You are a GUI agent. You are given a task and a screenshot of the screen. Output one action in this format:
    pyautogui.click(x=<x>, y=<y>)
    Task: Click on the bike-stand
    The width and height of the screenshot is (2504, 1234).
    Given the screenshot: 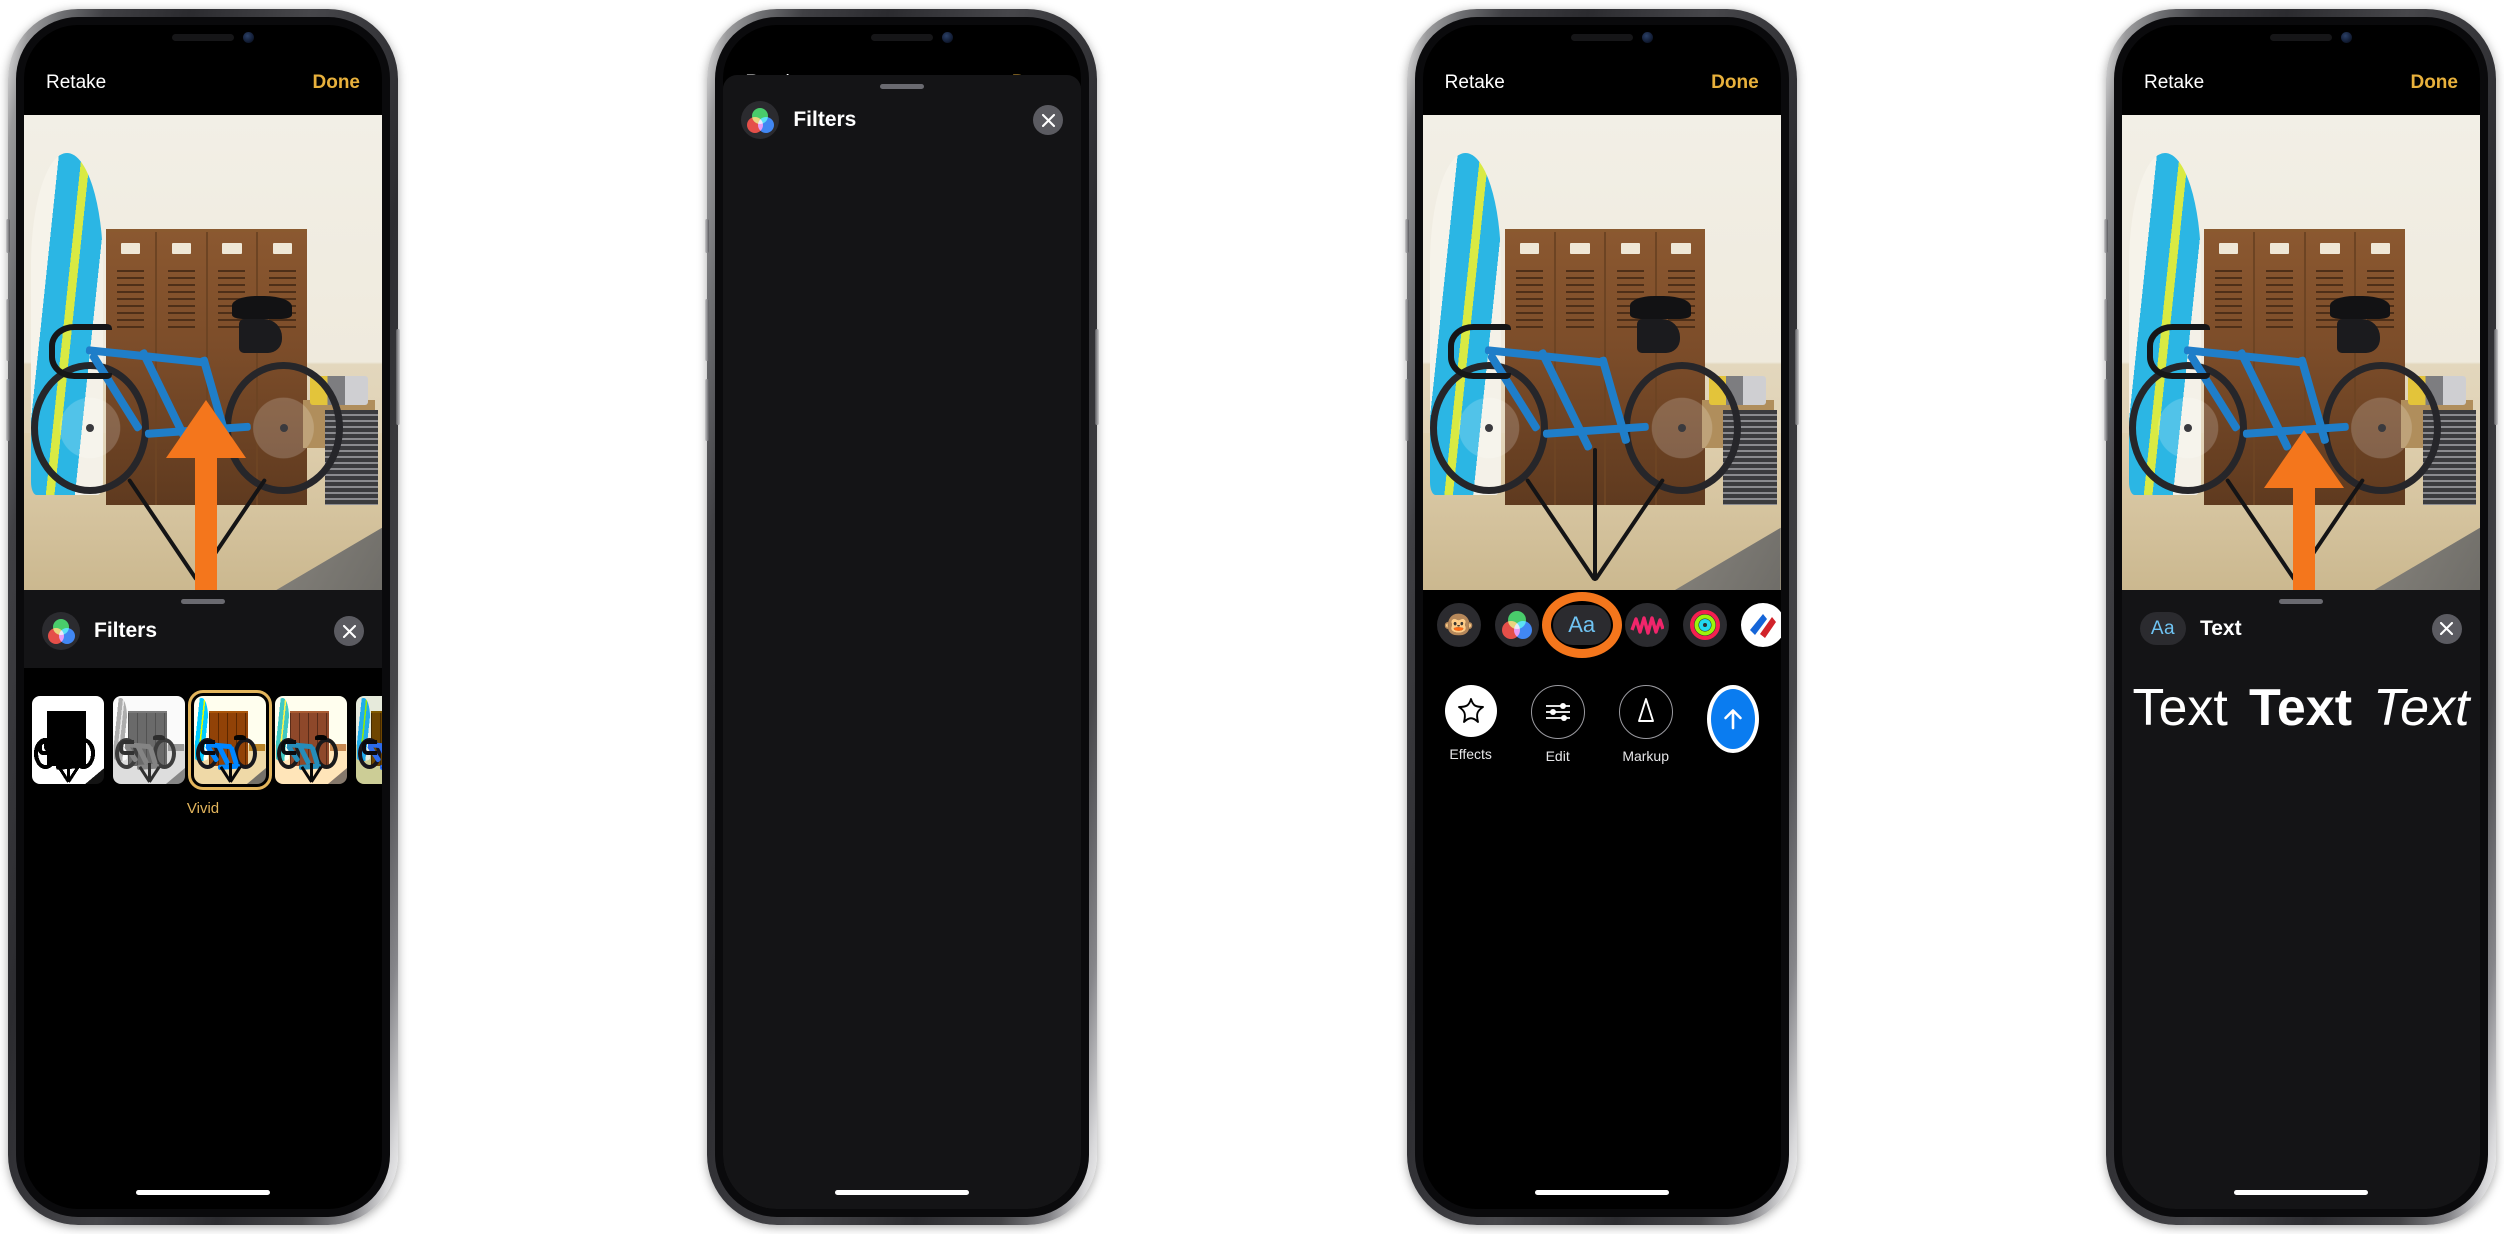 What is the action you would take?
    pyautogui.click(x=1595, y=514)
    